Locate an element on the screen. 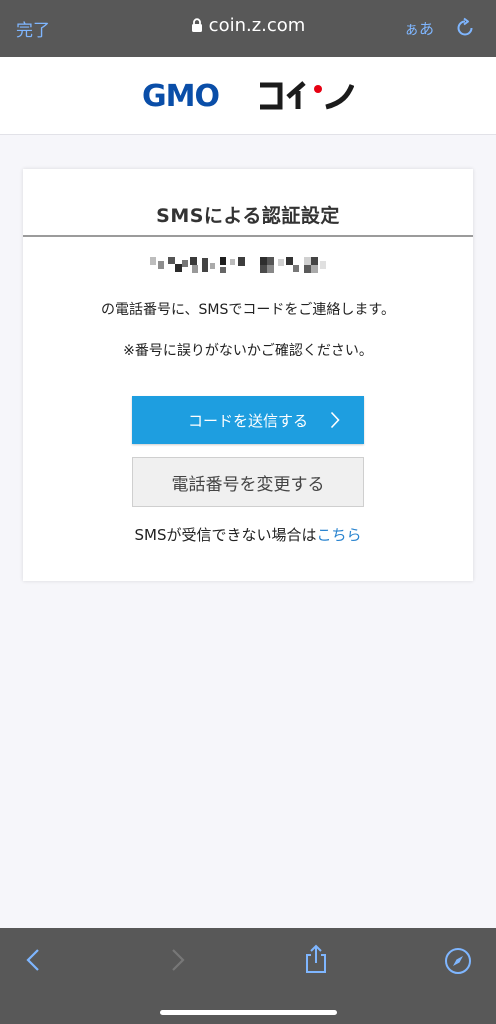 The image size is (496, 1024). reload-icon is located at coordinates (465, 30).